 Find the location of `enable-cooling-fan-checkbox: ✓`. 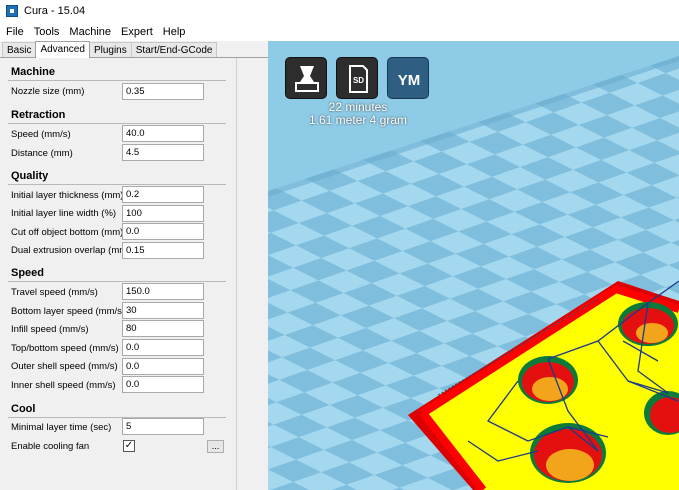

enable-cooling-fan-checkbox: ✓ is located at coordinates (129, 446).